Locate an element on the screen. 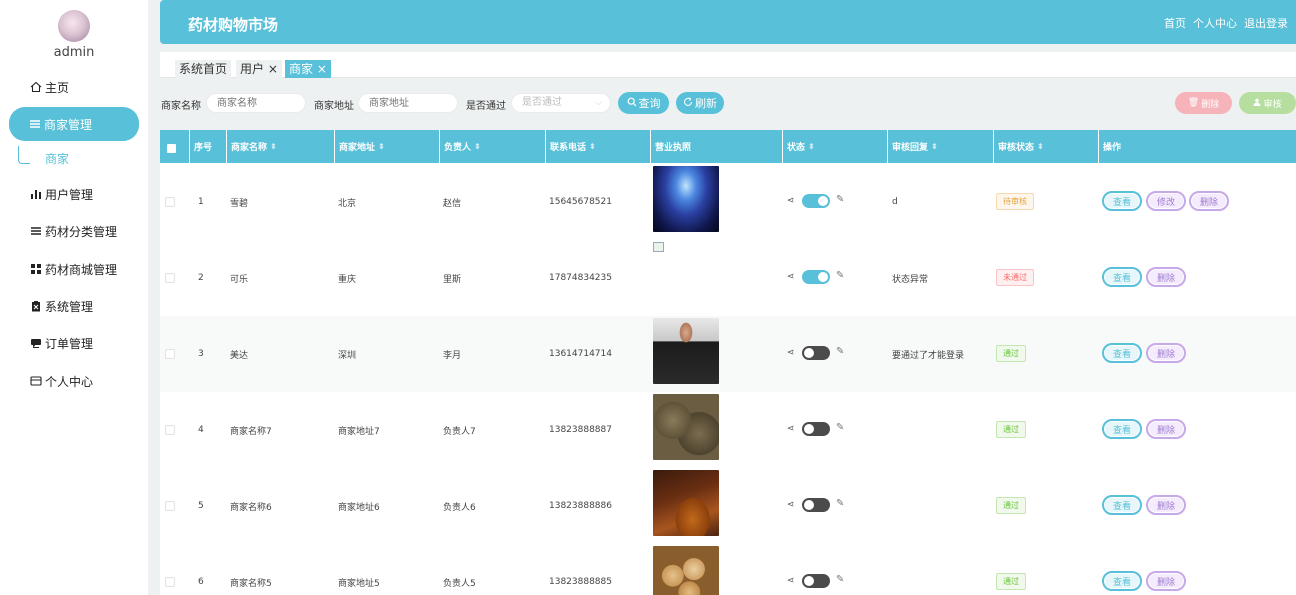 This screenshot has height=595, width=1296. sidebar-item-user-mgmt: 用户管理 is located at coordinates (75, 194).